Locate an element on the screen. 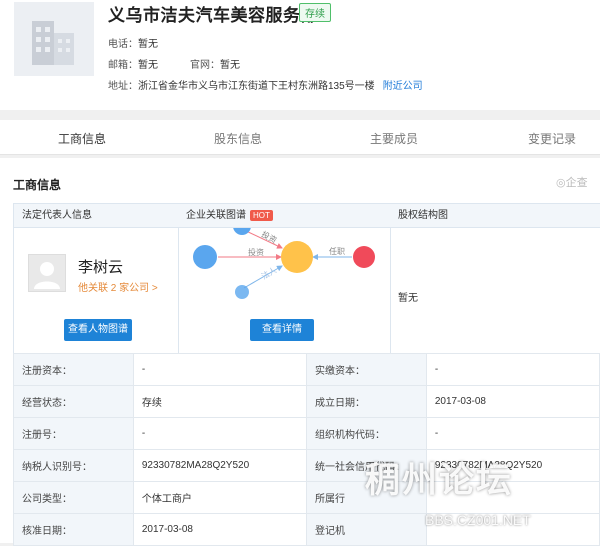 This screenshot has width=600, height=546. email-value: 暂无 is located at coordinates (148, 65).